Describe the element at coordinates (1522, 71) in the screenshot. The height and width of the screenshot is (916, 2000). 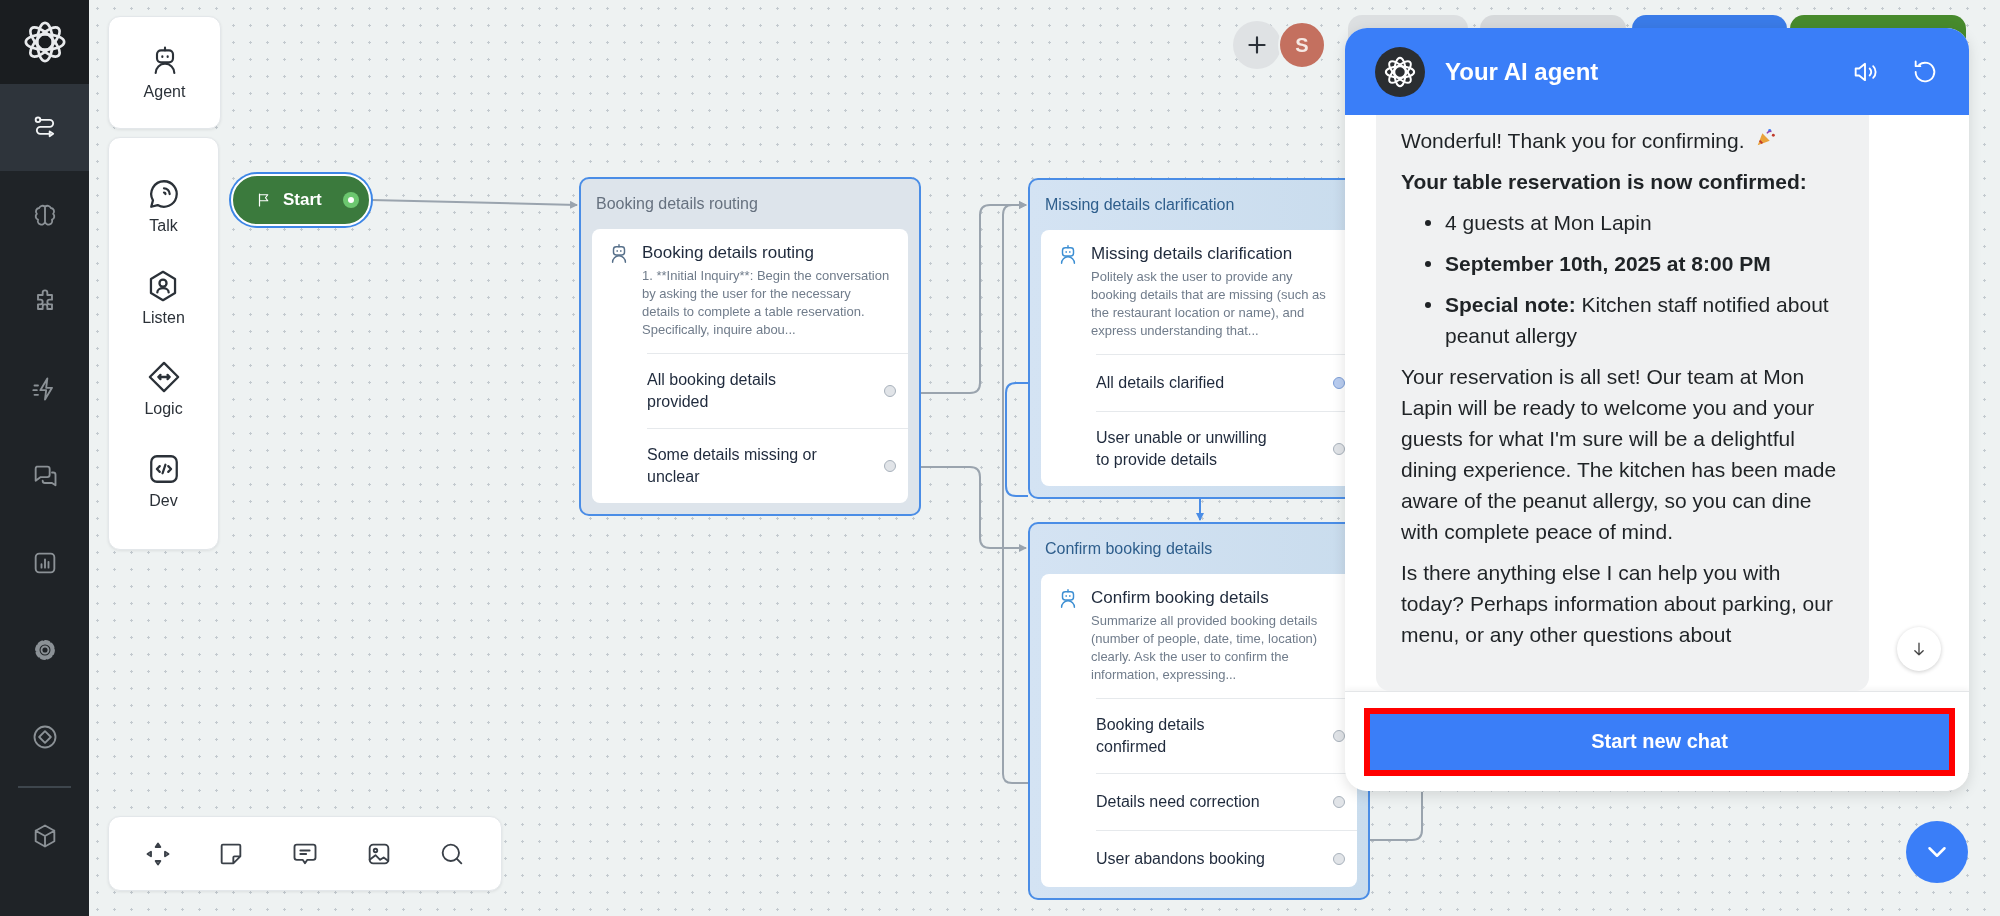
I see `chat-title: Your AI agent` at that location.